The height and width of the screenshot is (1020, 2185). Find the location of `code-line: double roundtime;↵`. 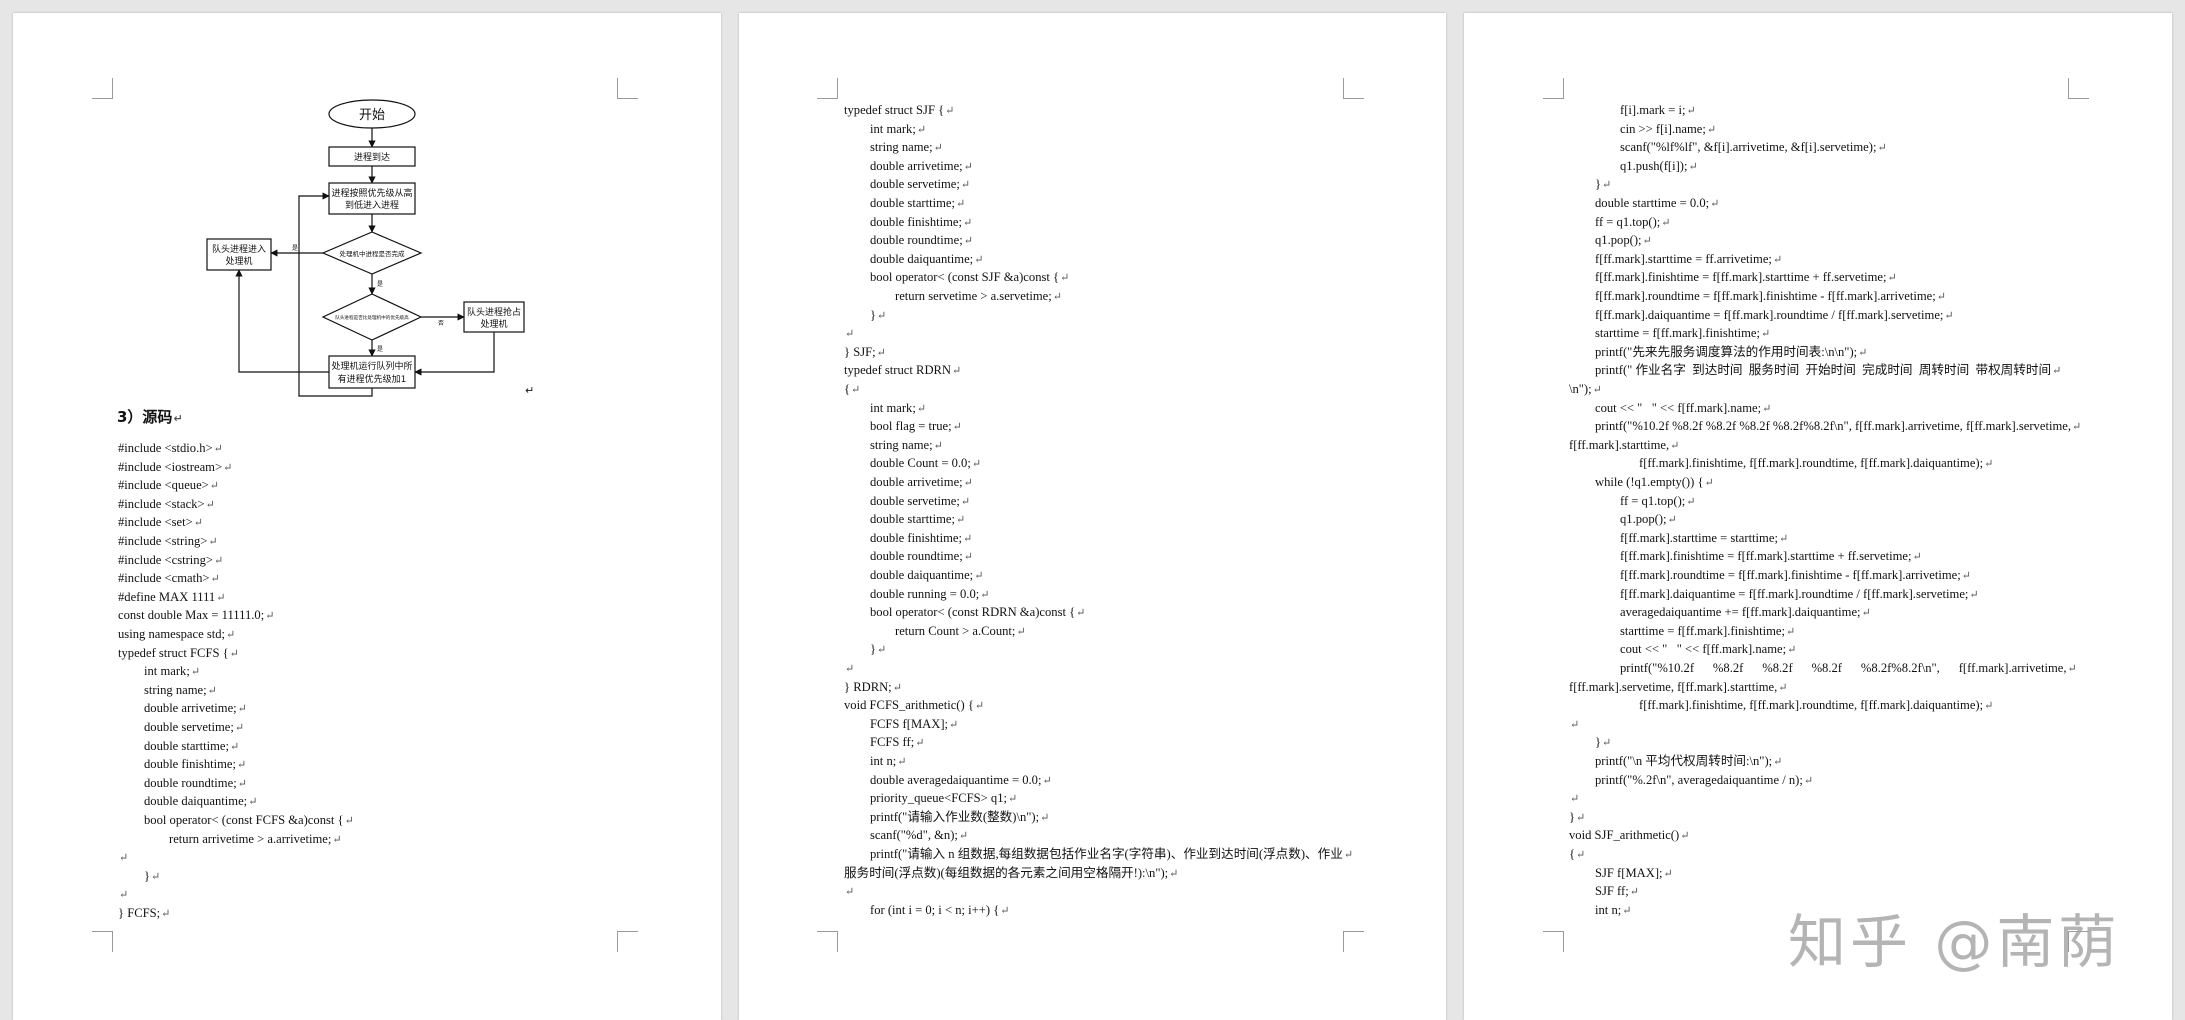

code-line: double roundtime;↵ is located at coordinates (921, 240).